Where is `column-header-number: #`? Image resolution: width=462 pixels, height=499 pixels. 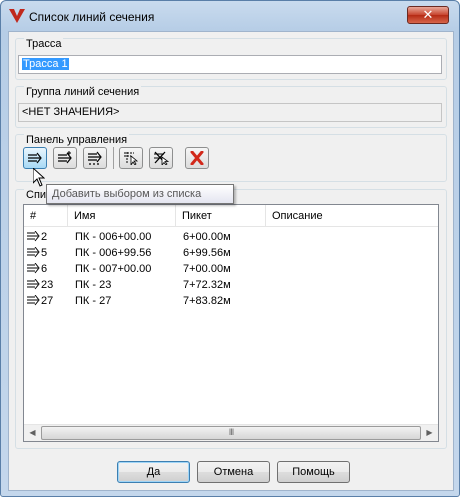
column-header-number: # is located at coordinates (46, 216).